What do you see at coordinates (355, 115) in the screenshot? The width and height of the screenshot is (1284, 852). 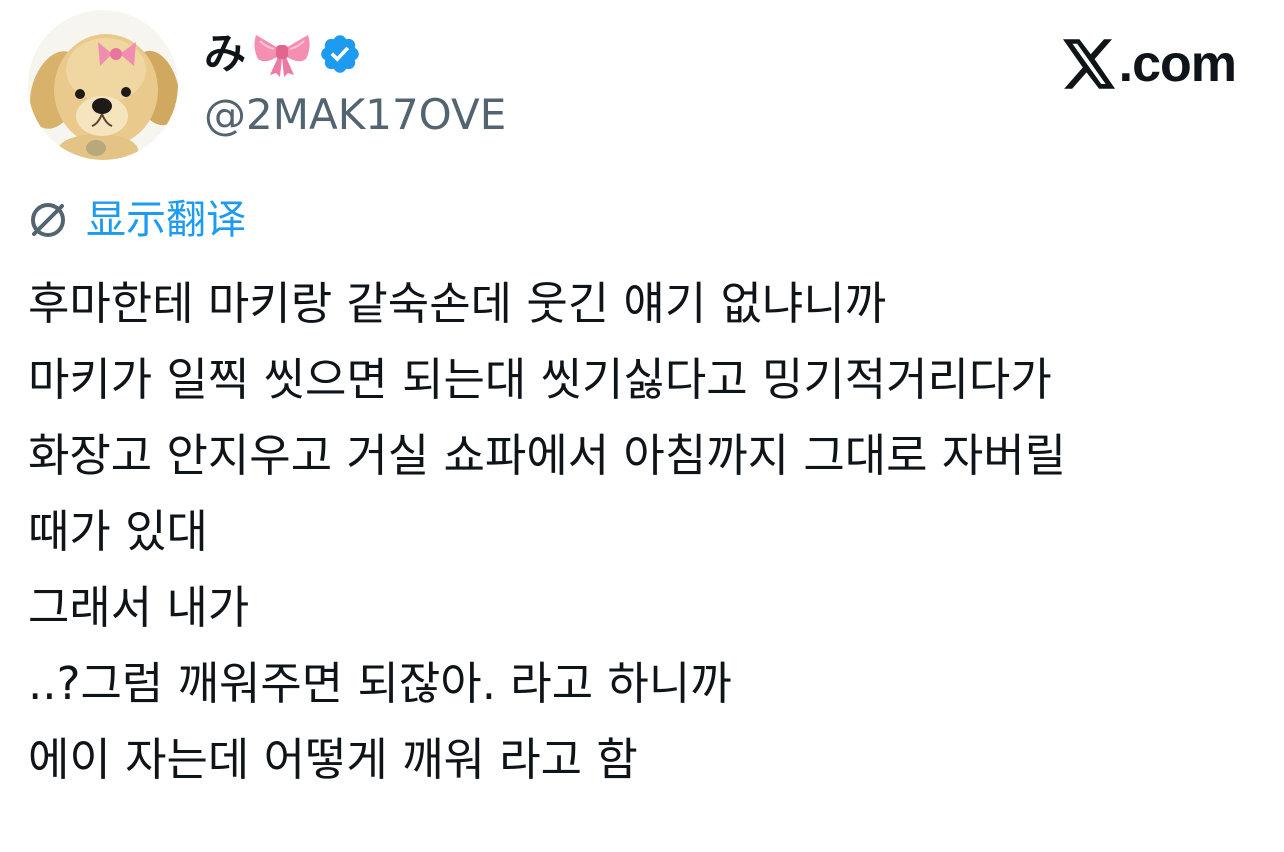 I see `user-handle: @2MAK17OVE` at bounding box center [355, 115].